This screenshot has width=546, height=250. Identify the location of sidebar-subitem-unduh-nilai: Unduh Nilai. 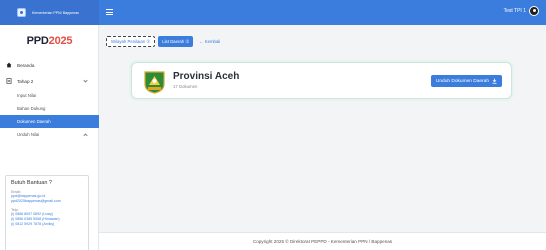
(49, 134).